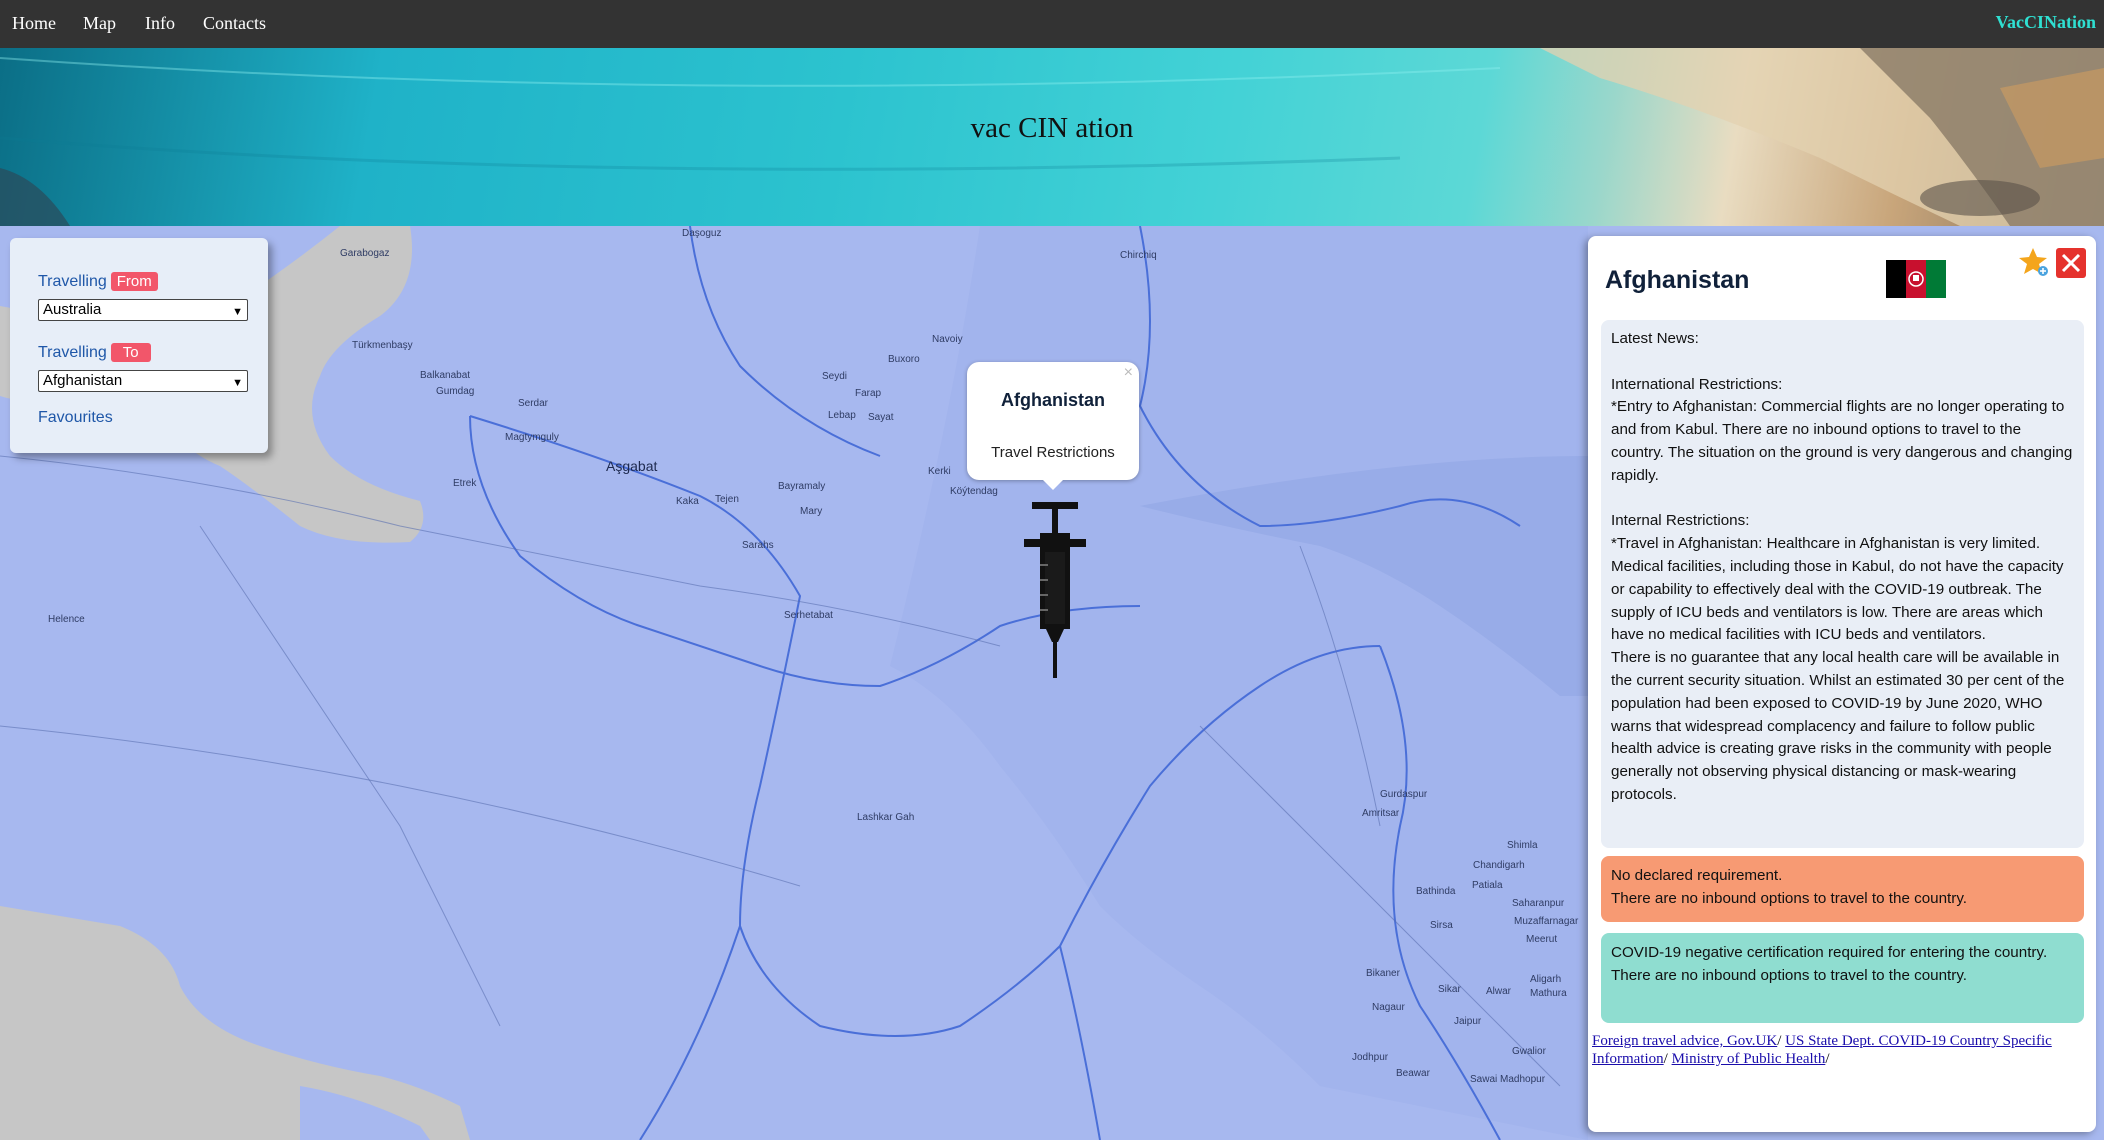 The height and width of the screenshot is (1140, 2104). What do you see at coordinates (1697, 875) in the screenshot?
I see `requirement-line-1: No declared requirement.` at bounding box center [1697, 875].